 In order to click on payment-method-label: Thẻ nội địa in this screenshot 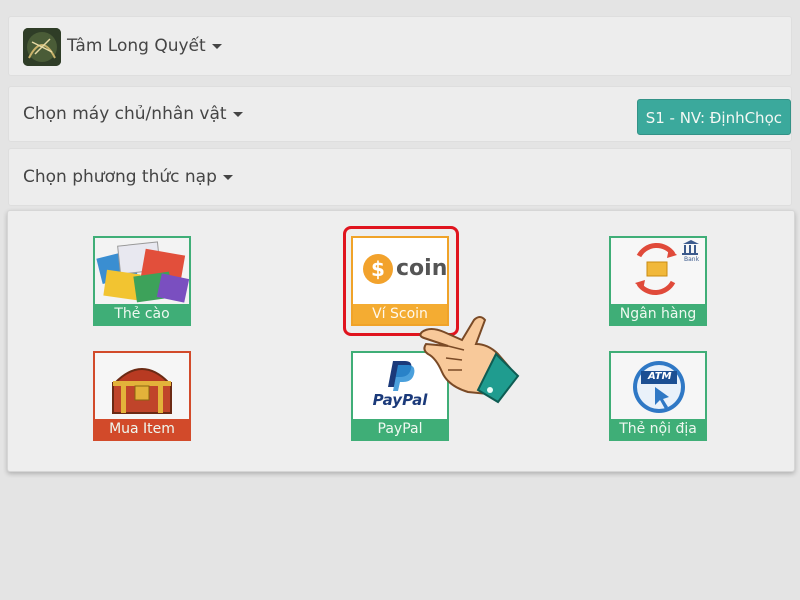, I will do `click(658, 429)`.